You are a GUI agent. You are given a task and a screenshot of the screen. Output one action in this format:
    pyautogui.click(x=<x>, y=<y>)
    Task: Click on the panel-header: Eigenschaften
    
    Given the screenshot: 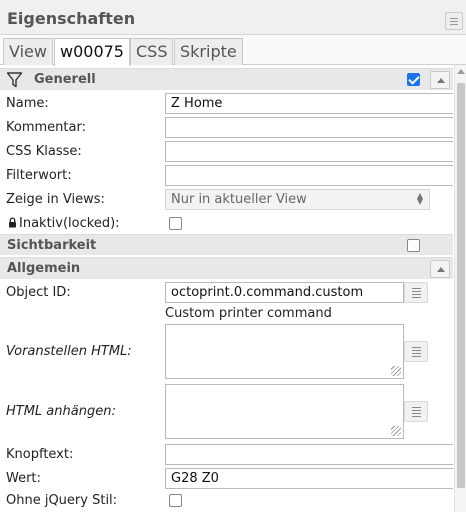 What is the action you would take?
    pyautogui.click(x=233, y=17)
    